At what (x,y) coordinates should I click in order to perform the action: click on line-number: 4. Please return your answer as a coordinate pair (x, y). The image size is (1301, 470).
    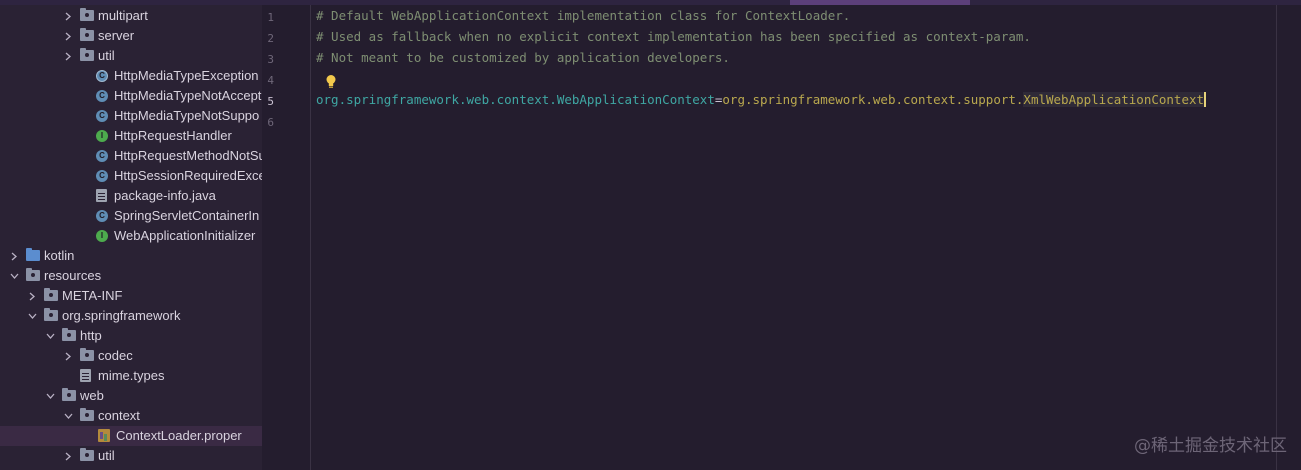
    Looking at the image, I should click on (270, 80).